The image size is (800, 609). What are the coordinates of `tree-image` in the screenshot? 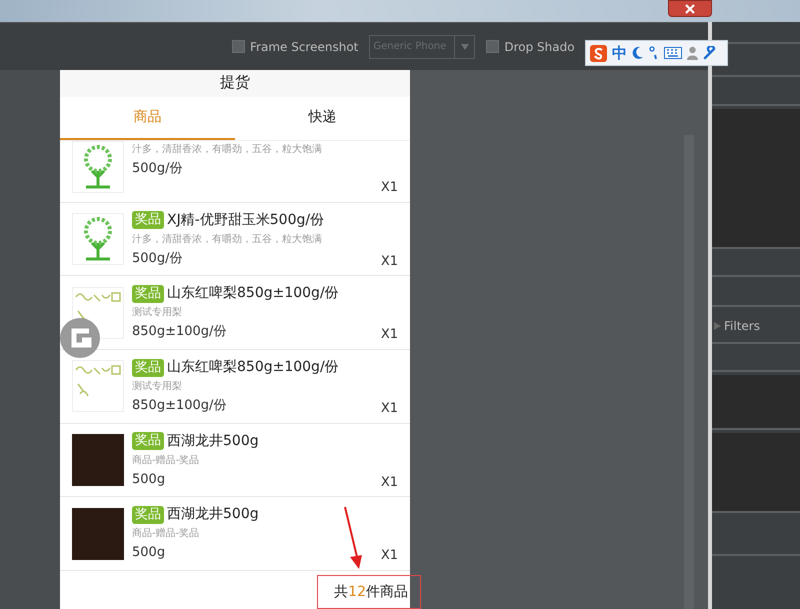 It's located at (98, 238).